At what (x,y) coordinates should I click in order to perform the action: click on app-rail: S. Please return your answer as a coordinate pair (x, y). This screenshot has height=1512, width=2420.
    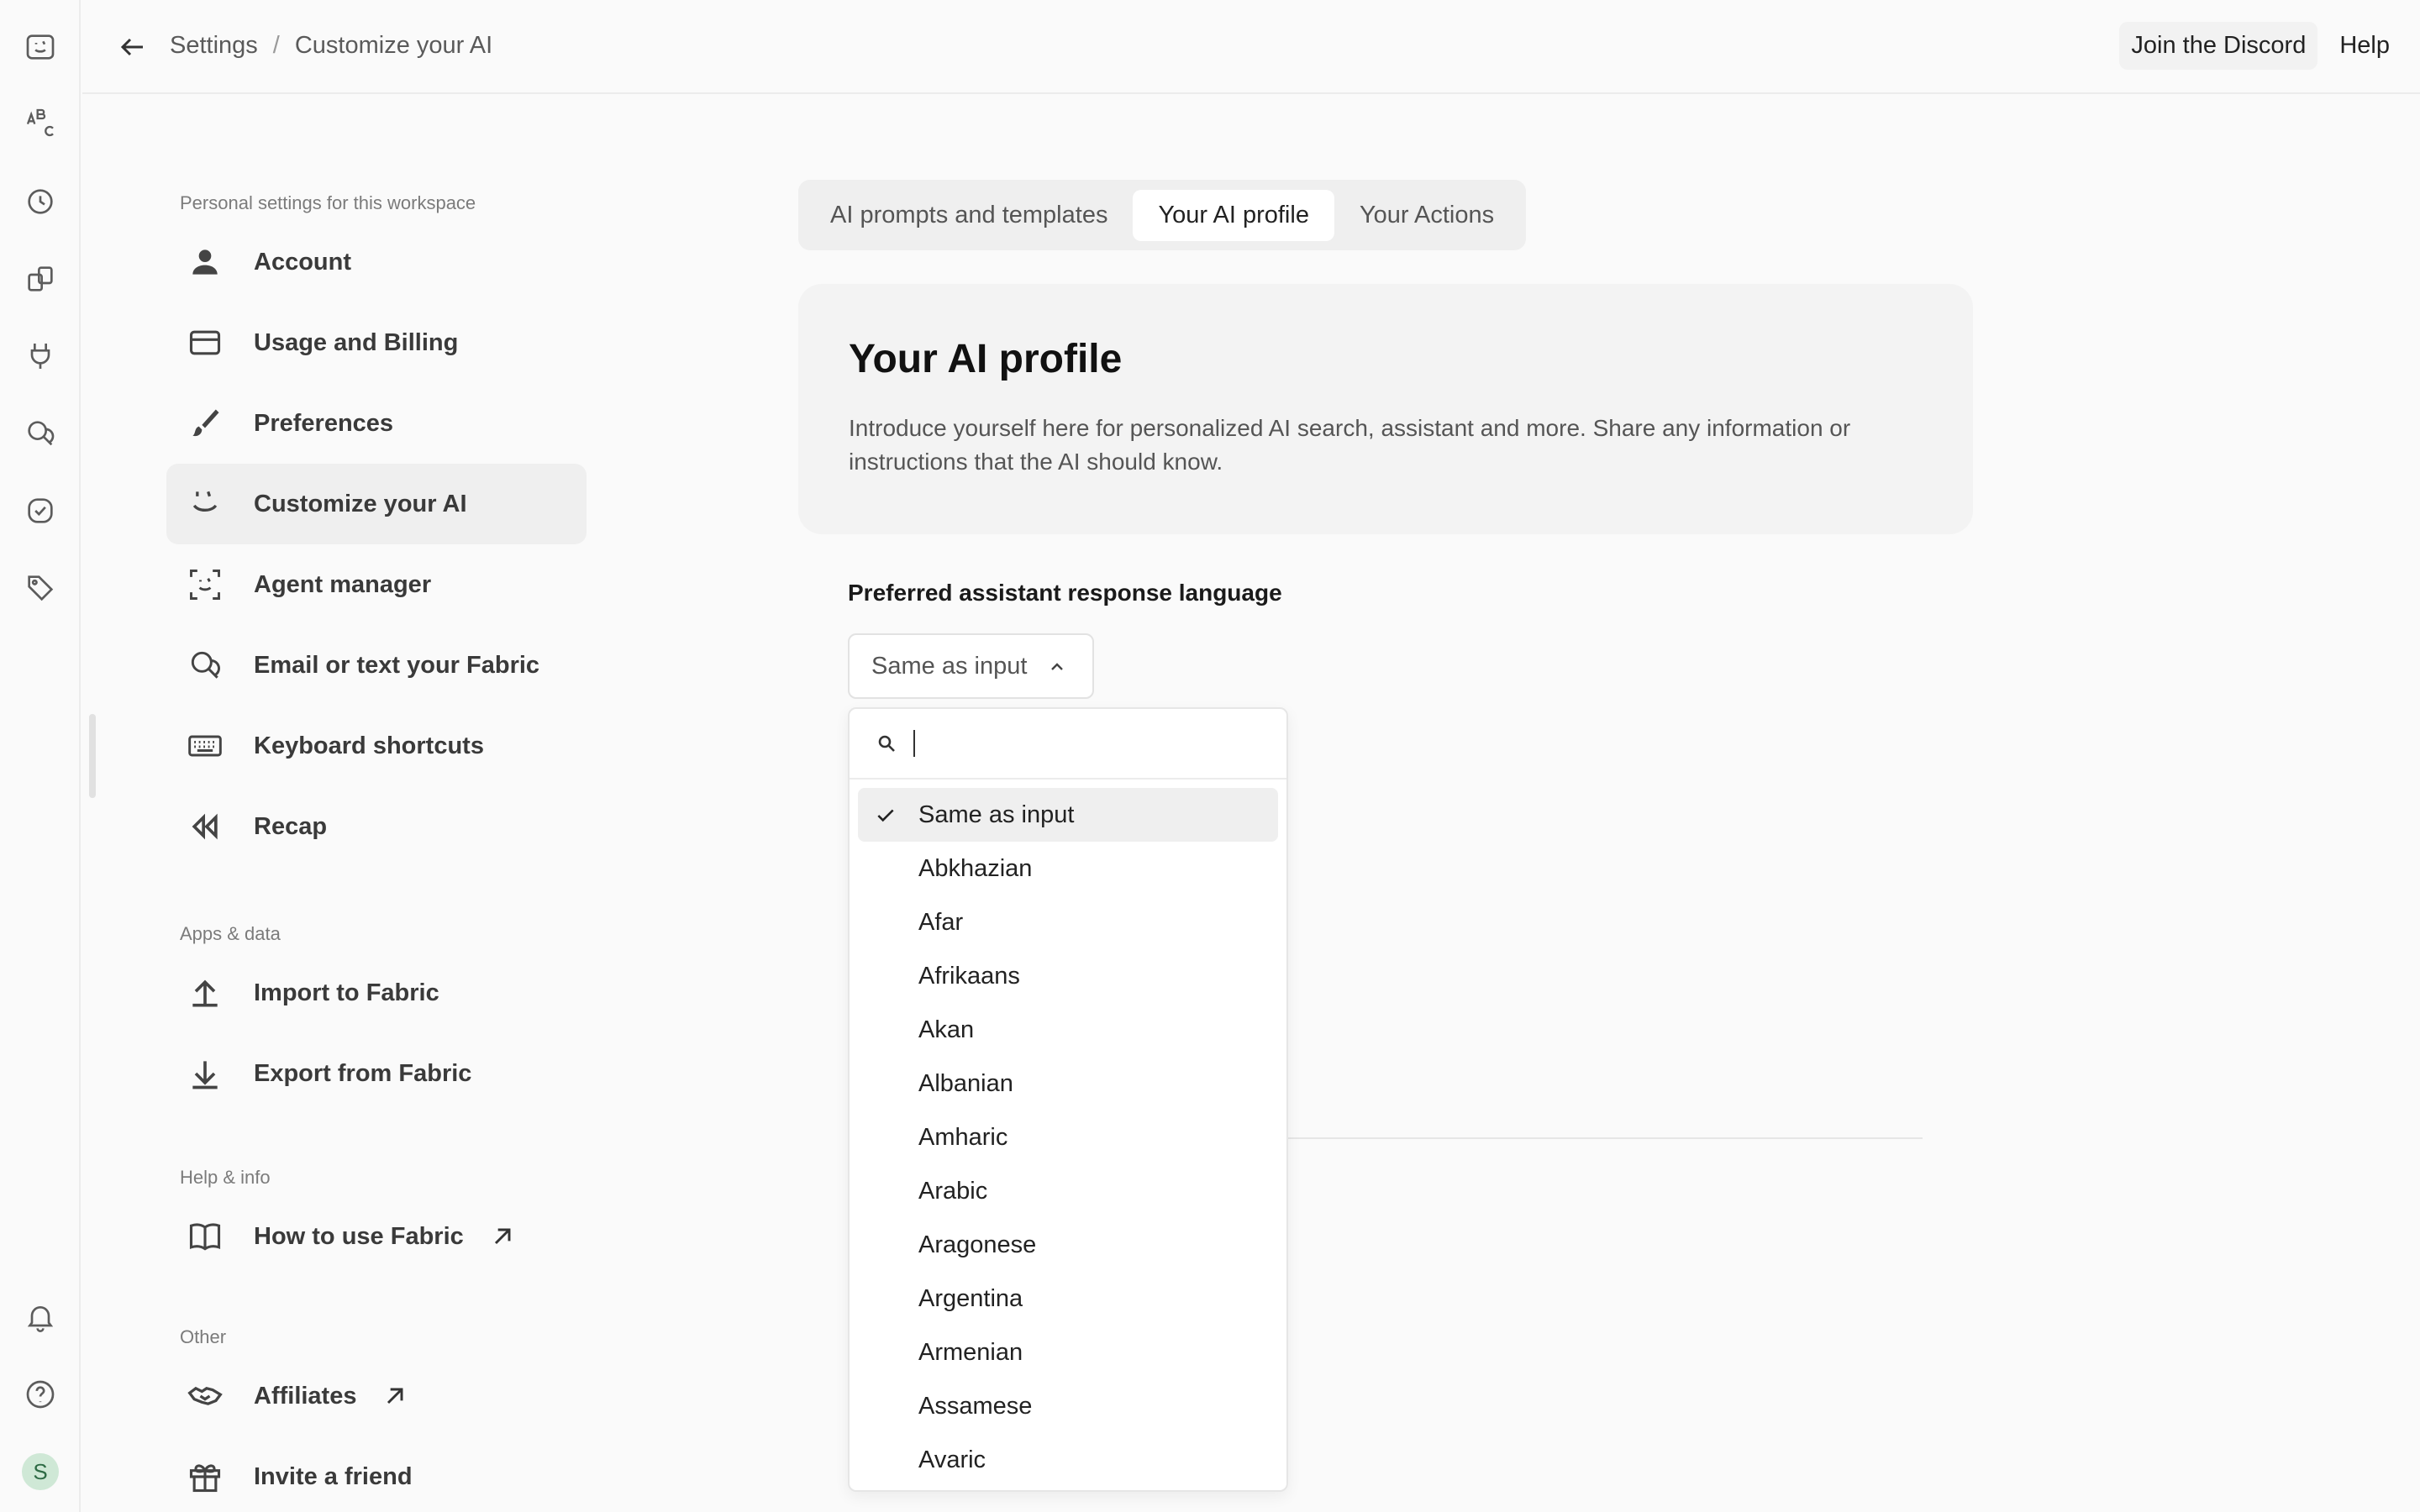
    Looking at the image, I should click on (40, 756).